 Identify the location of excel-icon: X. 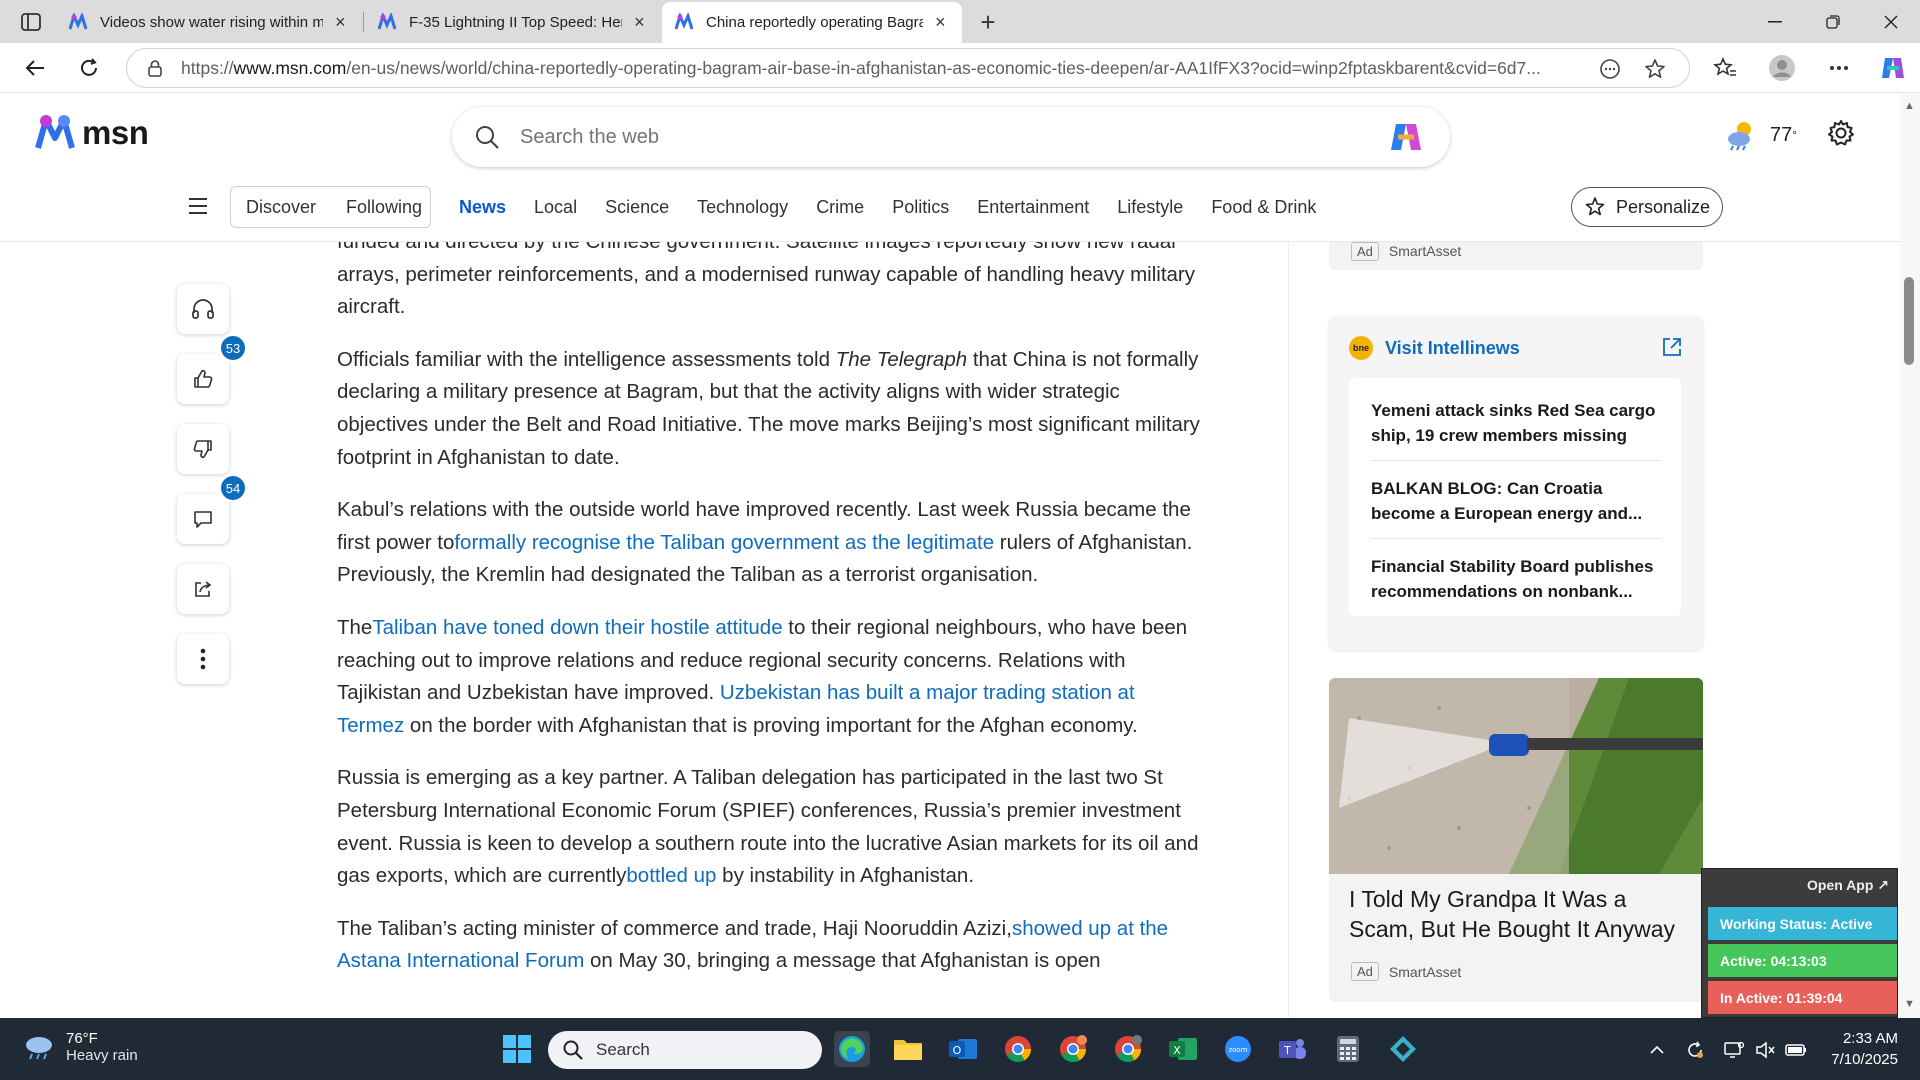
(1183, 1049).